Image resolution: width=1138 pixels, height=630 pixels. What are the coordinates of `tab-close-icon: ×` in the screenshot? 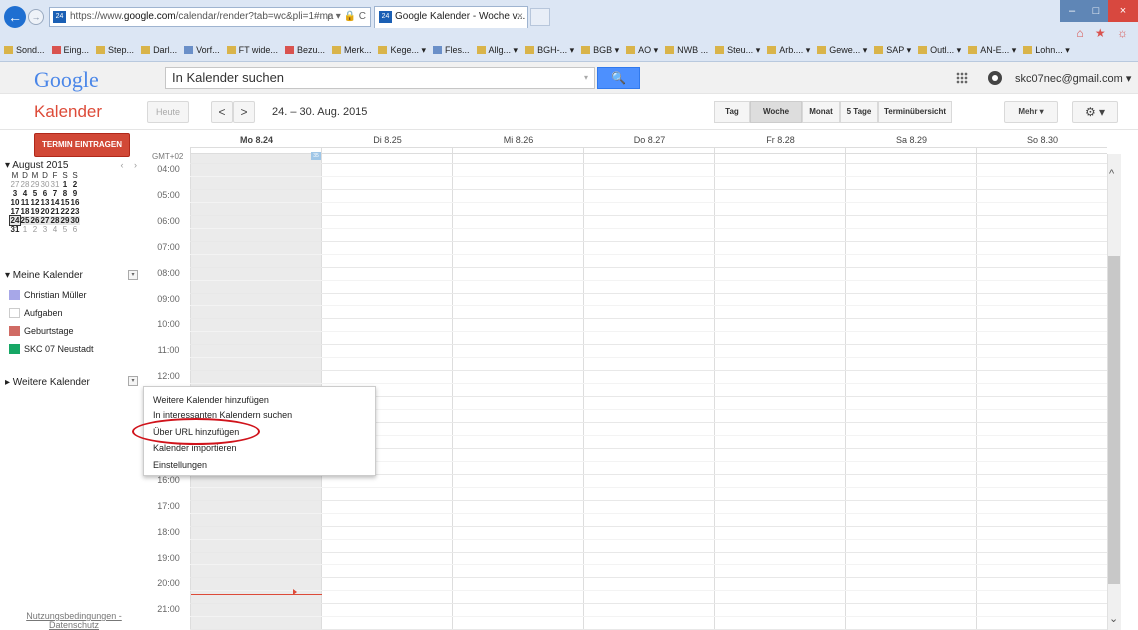 It's located at (520, 17).